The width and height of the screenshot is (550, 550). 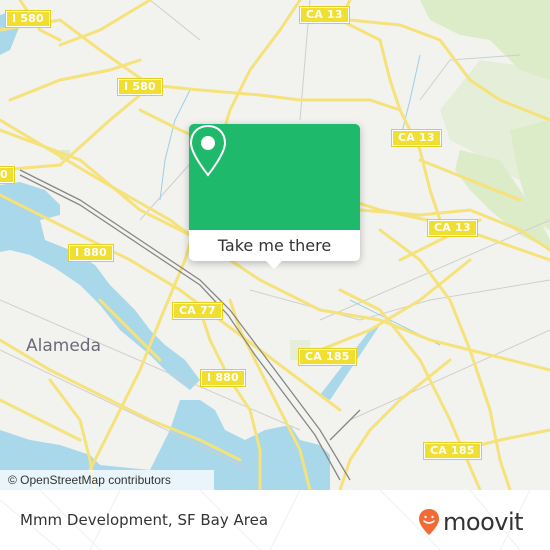 I want to click on location-title: Mmm Development, SF Bay Area, so click(x=144, y=520).